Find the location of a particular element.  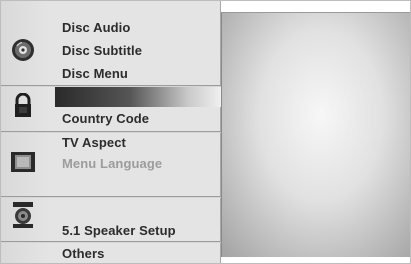

selected-menu-item is located at coordinates (138, 97).